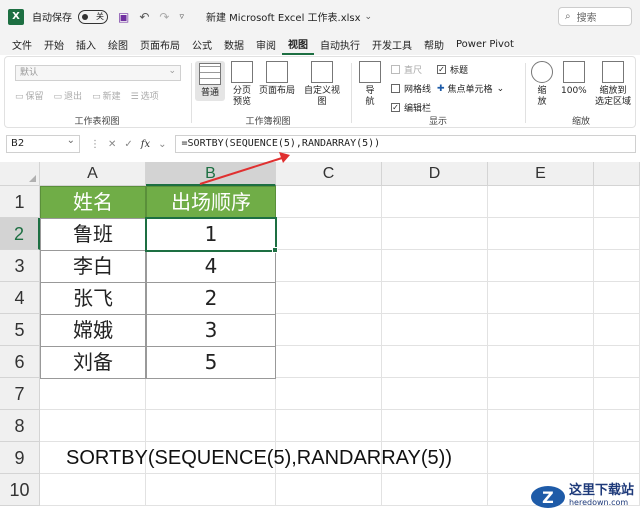 The height and width of the screenshot is (511, 640). Describe the element at coordinates (20, 298) in the screenshot. I see `row-header-4: 4` at that location.